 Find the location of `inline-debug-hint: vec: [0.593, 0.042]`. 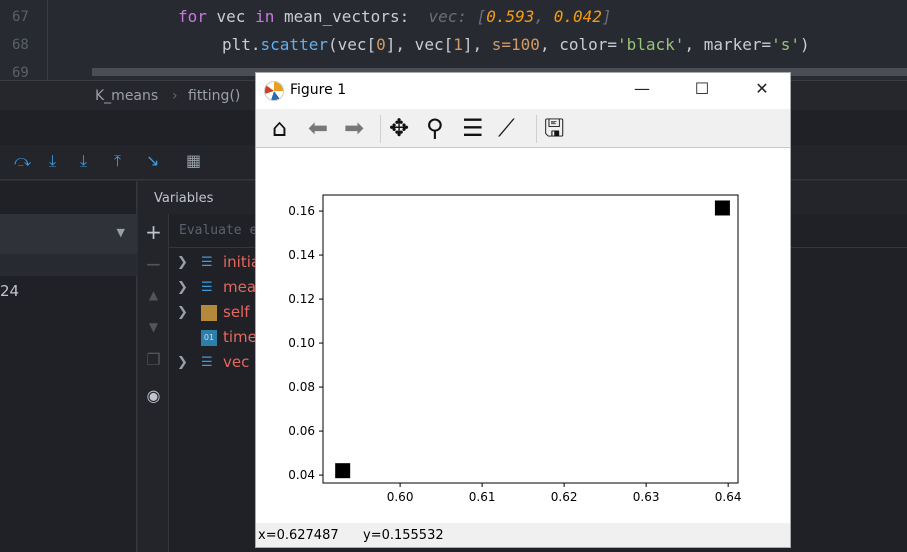

inline-debug-hint: vec: [0.593, 0.042] is located at coordinates (520, 16).